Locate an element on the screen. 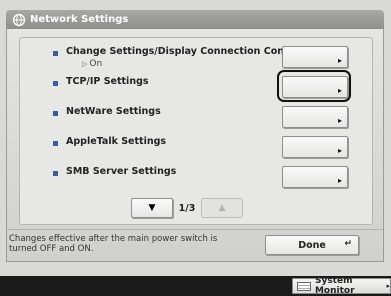 Image resolution: width=391 pixels, height=296 pixels. list-item-appletalk: AppleTalk Settings ▸ is located at coordinates (196, 147).